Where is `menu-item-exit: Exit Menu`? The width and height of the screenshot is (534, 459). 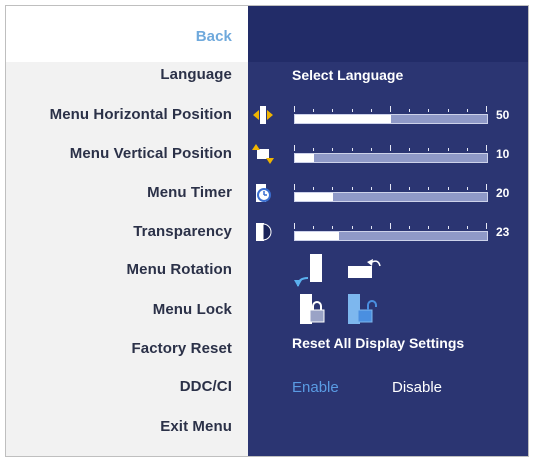 menu-item-exit: Exit Menu is located at coordinates (196, 426).